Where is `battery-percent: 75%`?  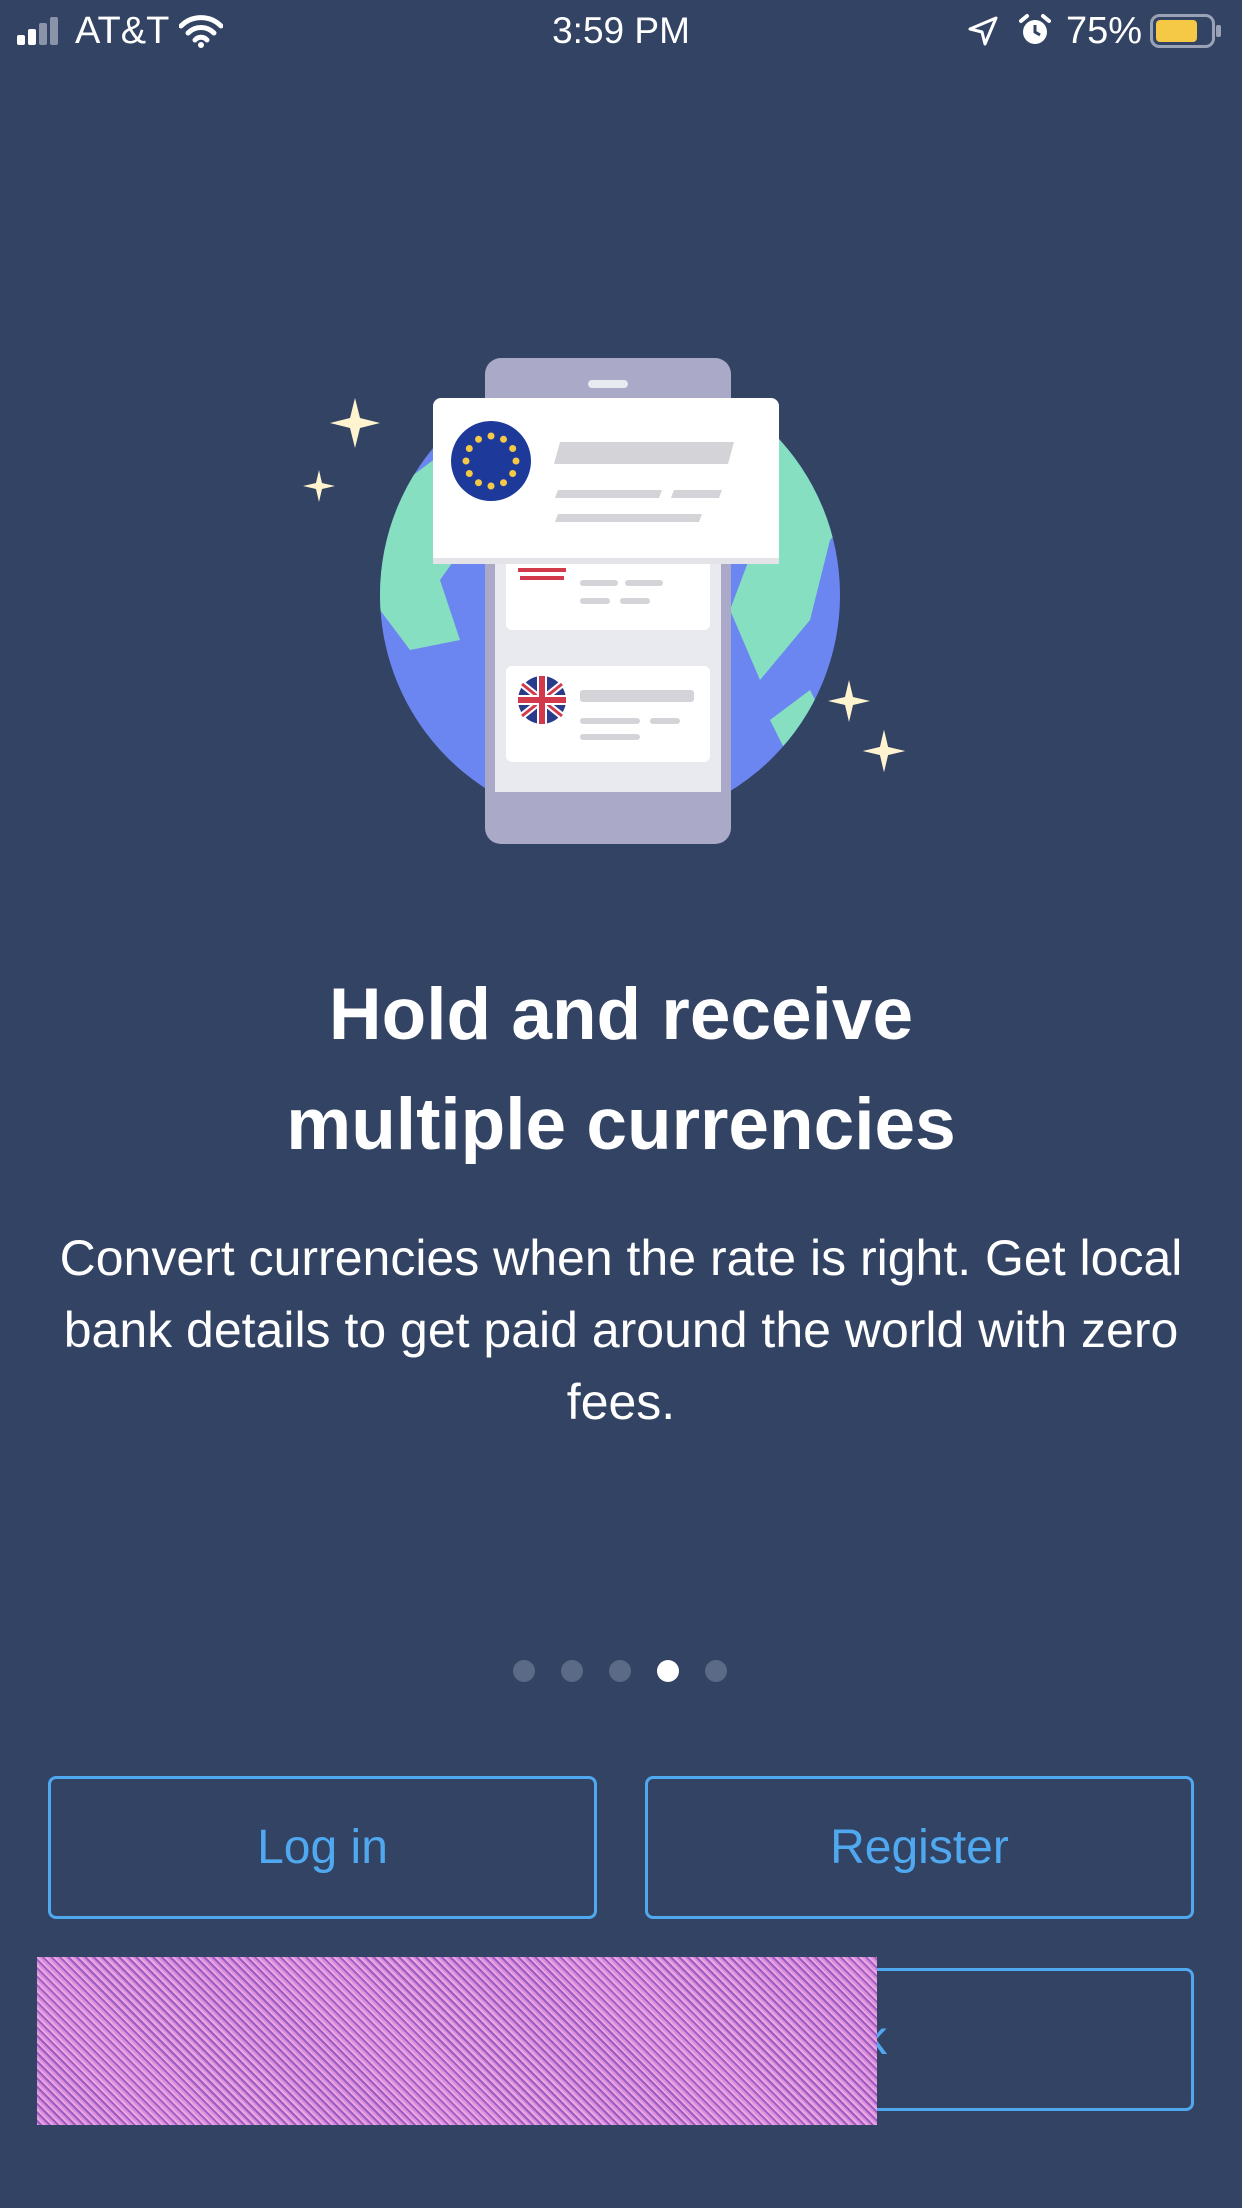
battery-percent: 75% is located at coordinates (1104, 31).